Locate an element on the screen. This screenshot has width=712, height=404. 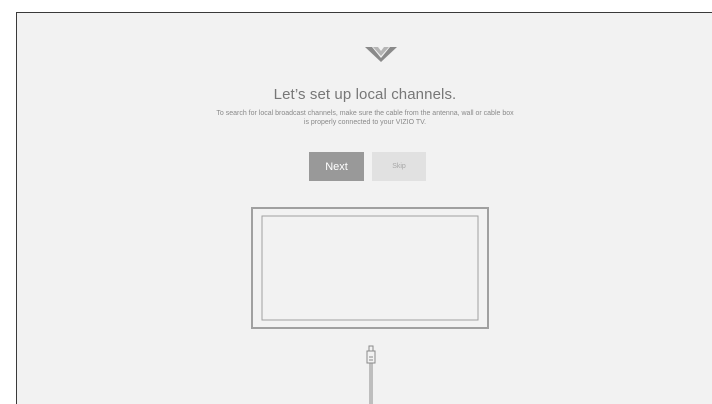
tv-outline-icon is located at coordinates (370, 268).